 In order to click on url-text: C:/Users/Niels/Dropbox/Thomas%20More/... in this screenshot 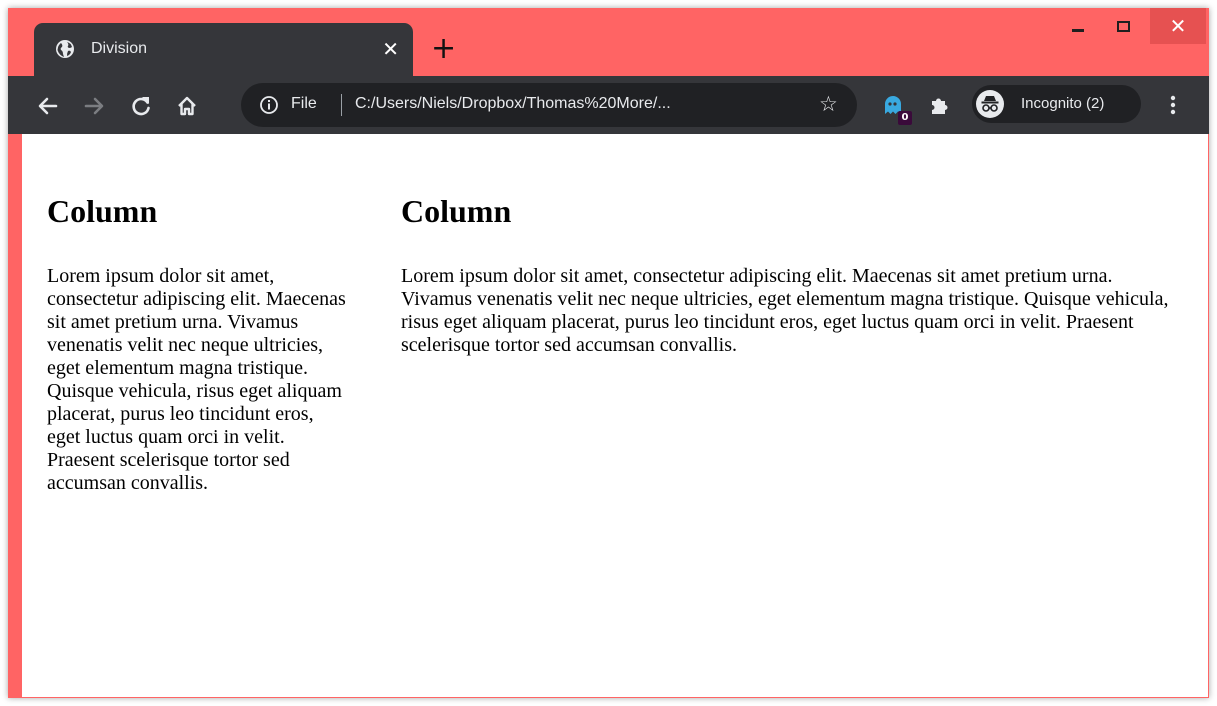, I will do `click(513, 104)`.